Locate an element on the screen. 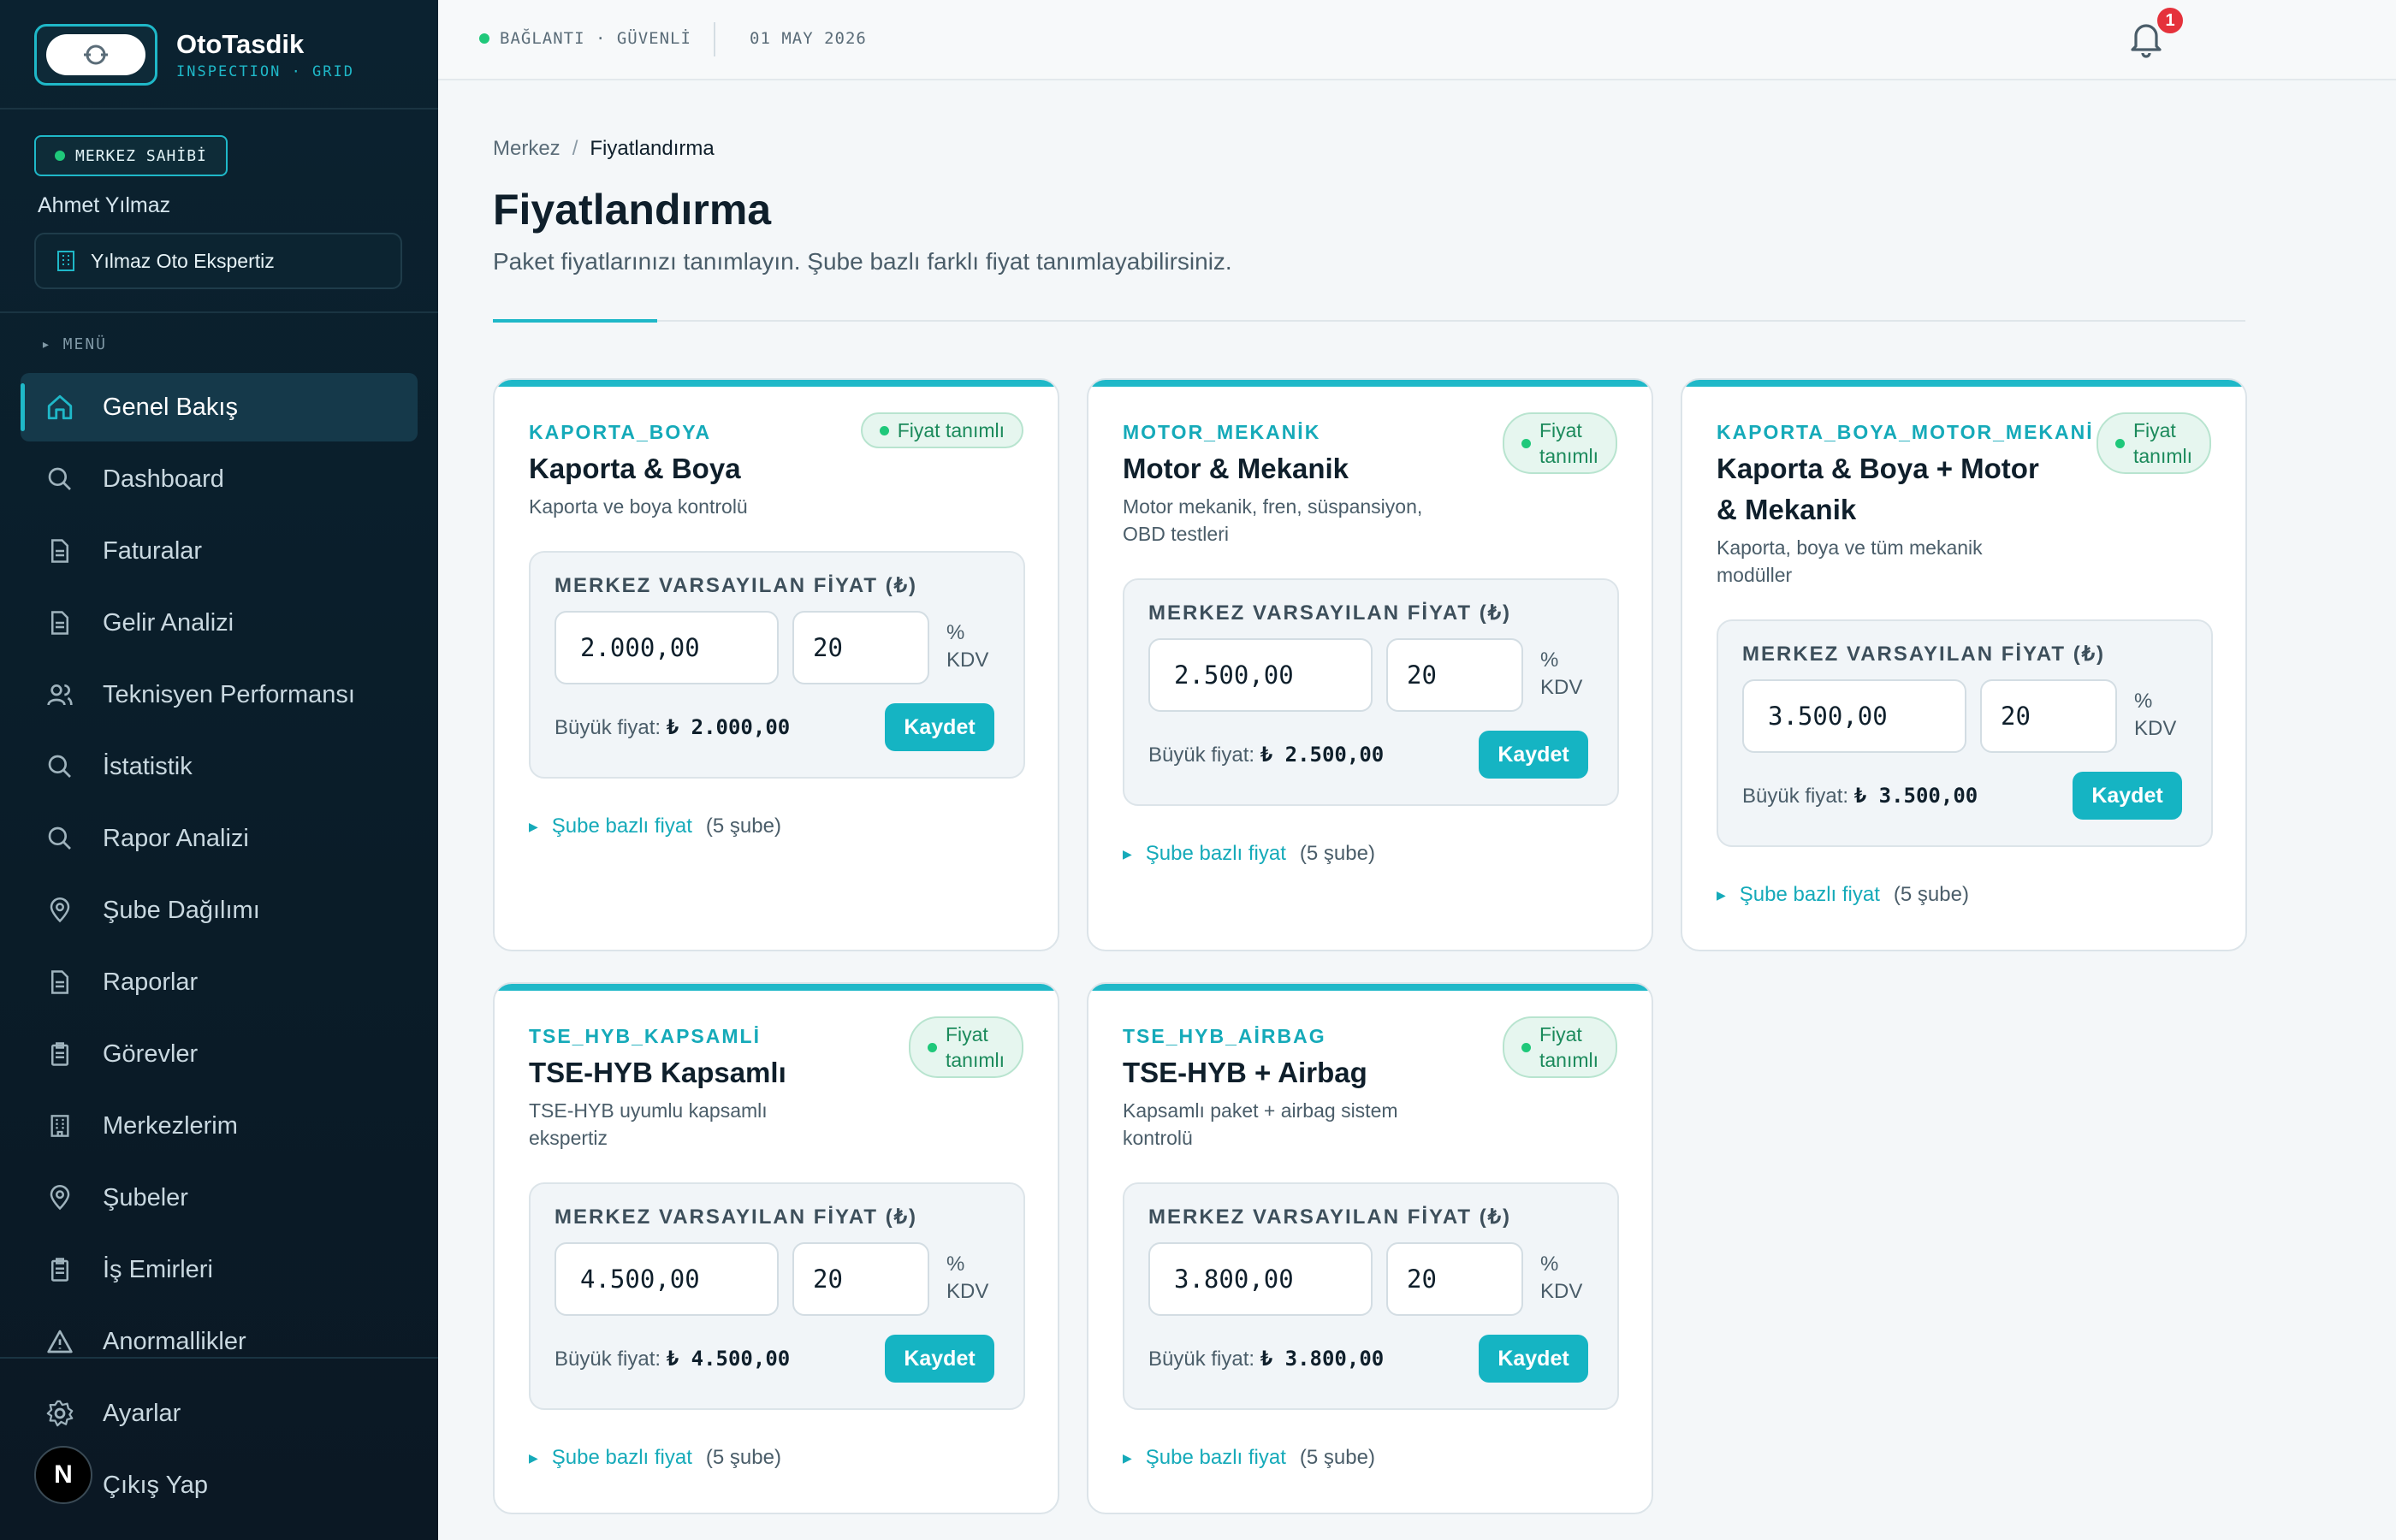  sidebar-item-raporlar: Raporlar is located at coordinates (220, 982).